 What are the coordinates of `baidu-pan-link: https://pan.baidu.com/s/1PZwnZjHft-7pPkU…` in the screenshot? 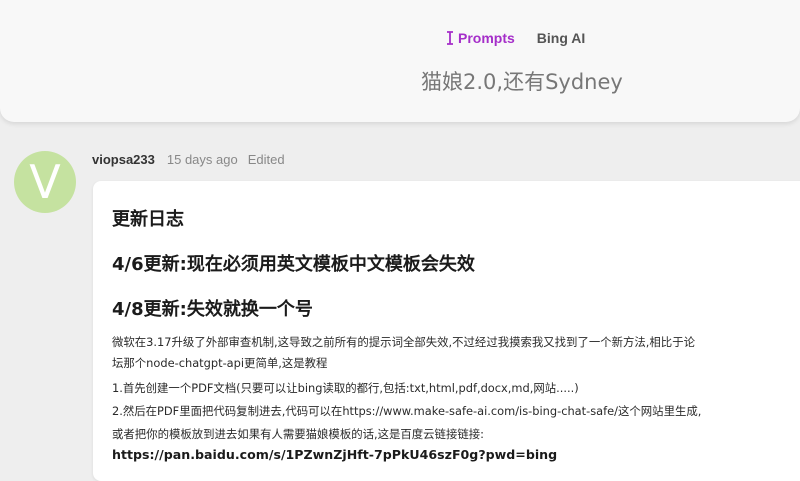 It's located at (334, 454).